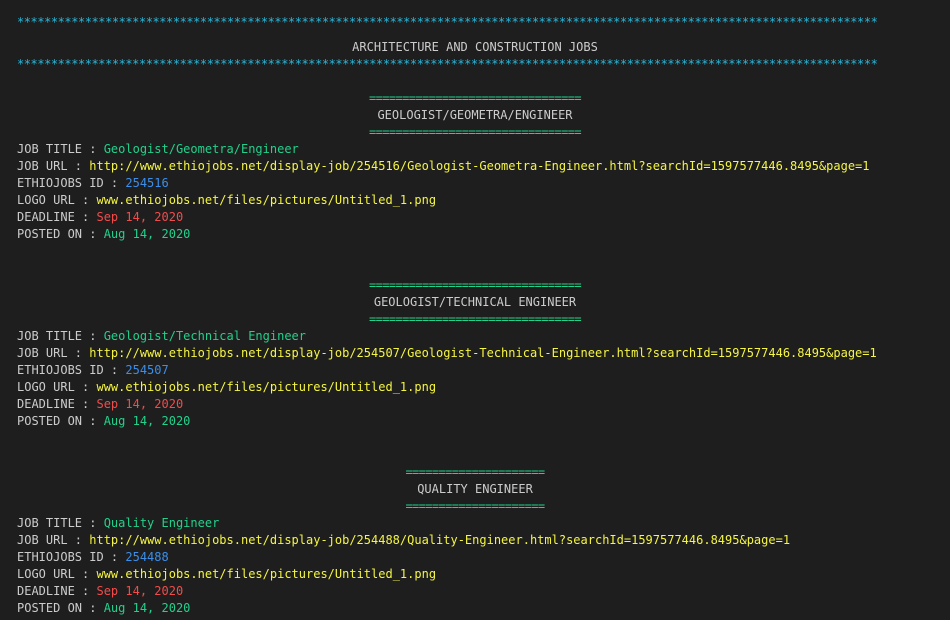 The height and width of the screenshot is (620, 950). I want to click on heading-rule-top: =====================, so click(475, 472).